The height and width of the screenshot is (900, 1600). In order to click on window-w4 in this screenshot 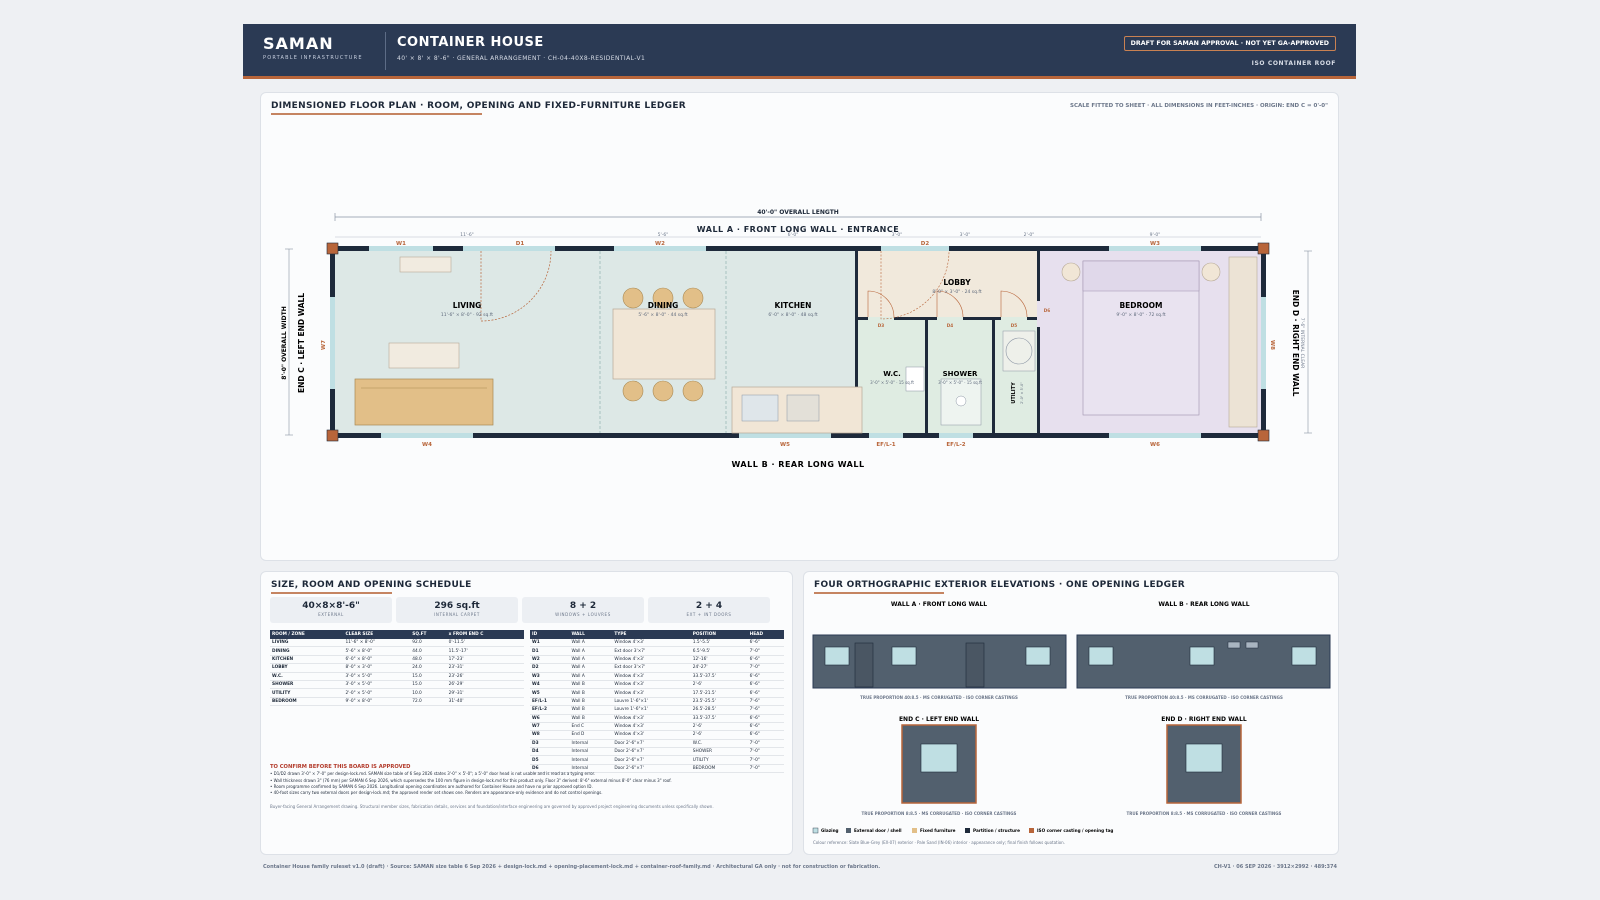, I will do `click(427, 435)`.